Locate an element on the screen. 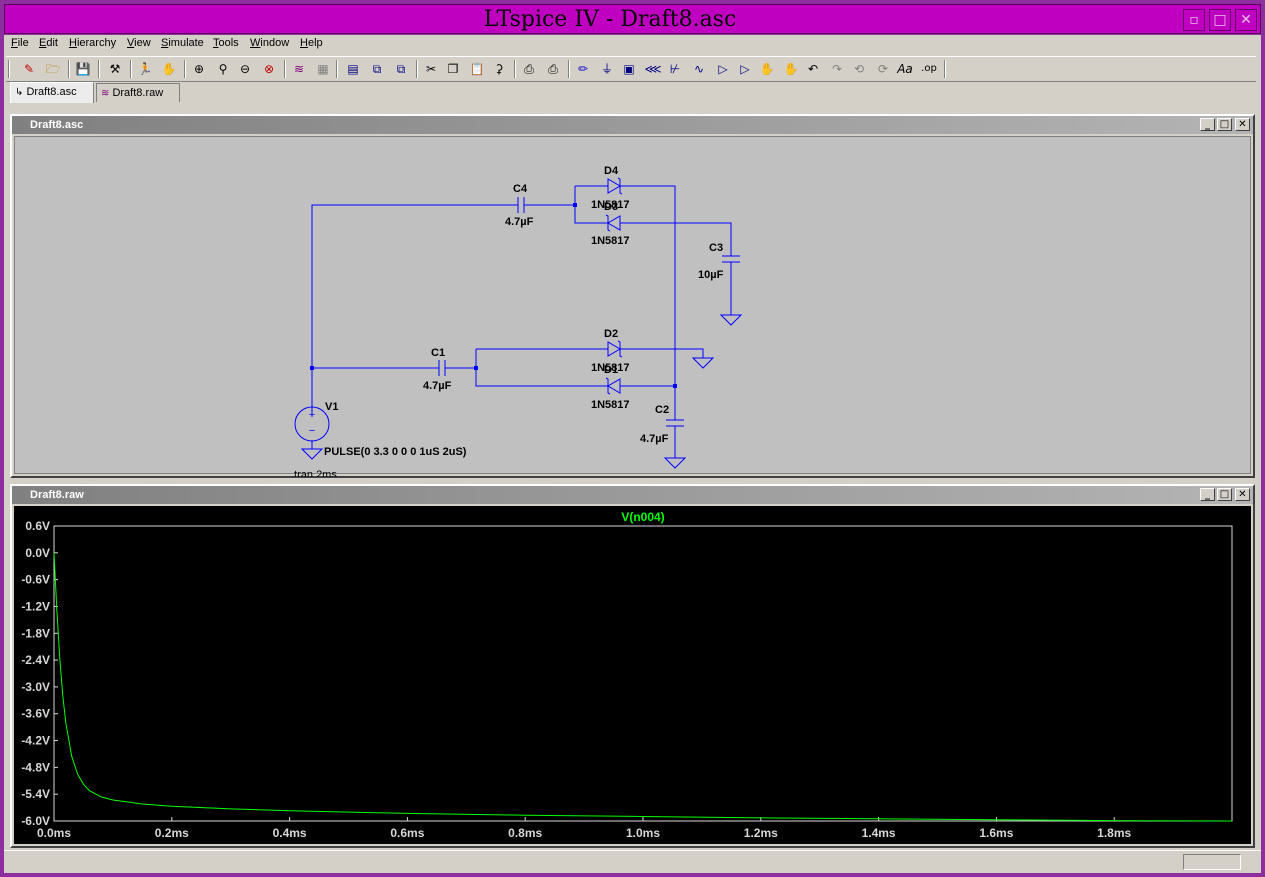  x-tick-label: 0.8ms is located at coordinates (525, 833).